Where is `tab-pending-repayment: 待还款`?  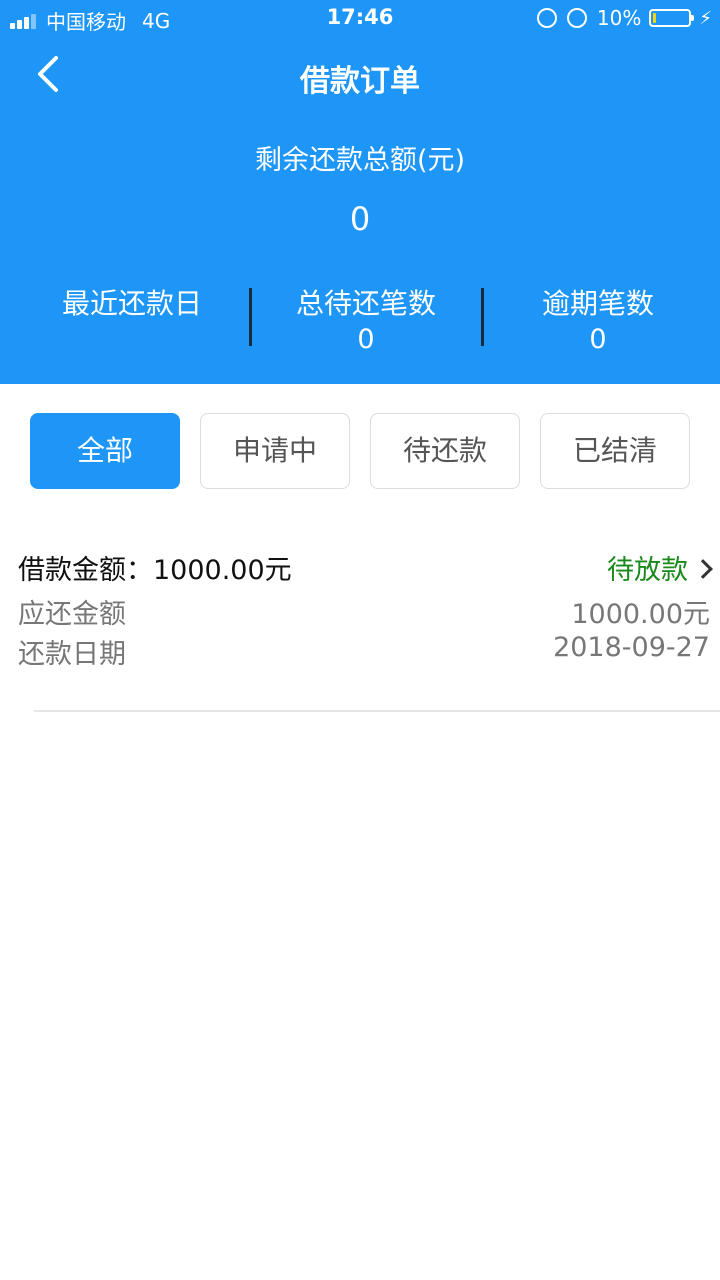 tab-pending-repayment: 待还款 is located at coordinates (445, 451).